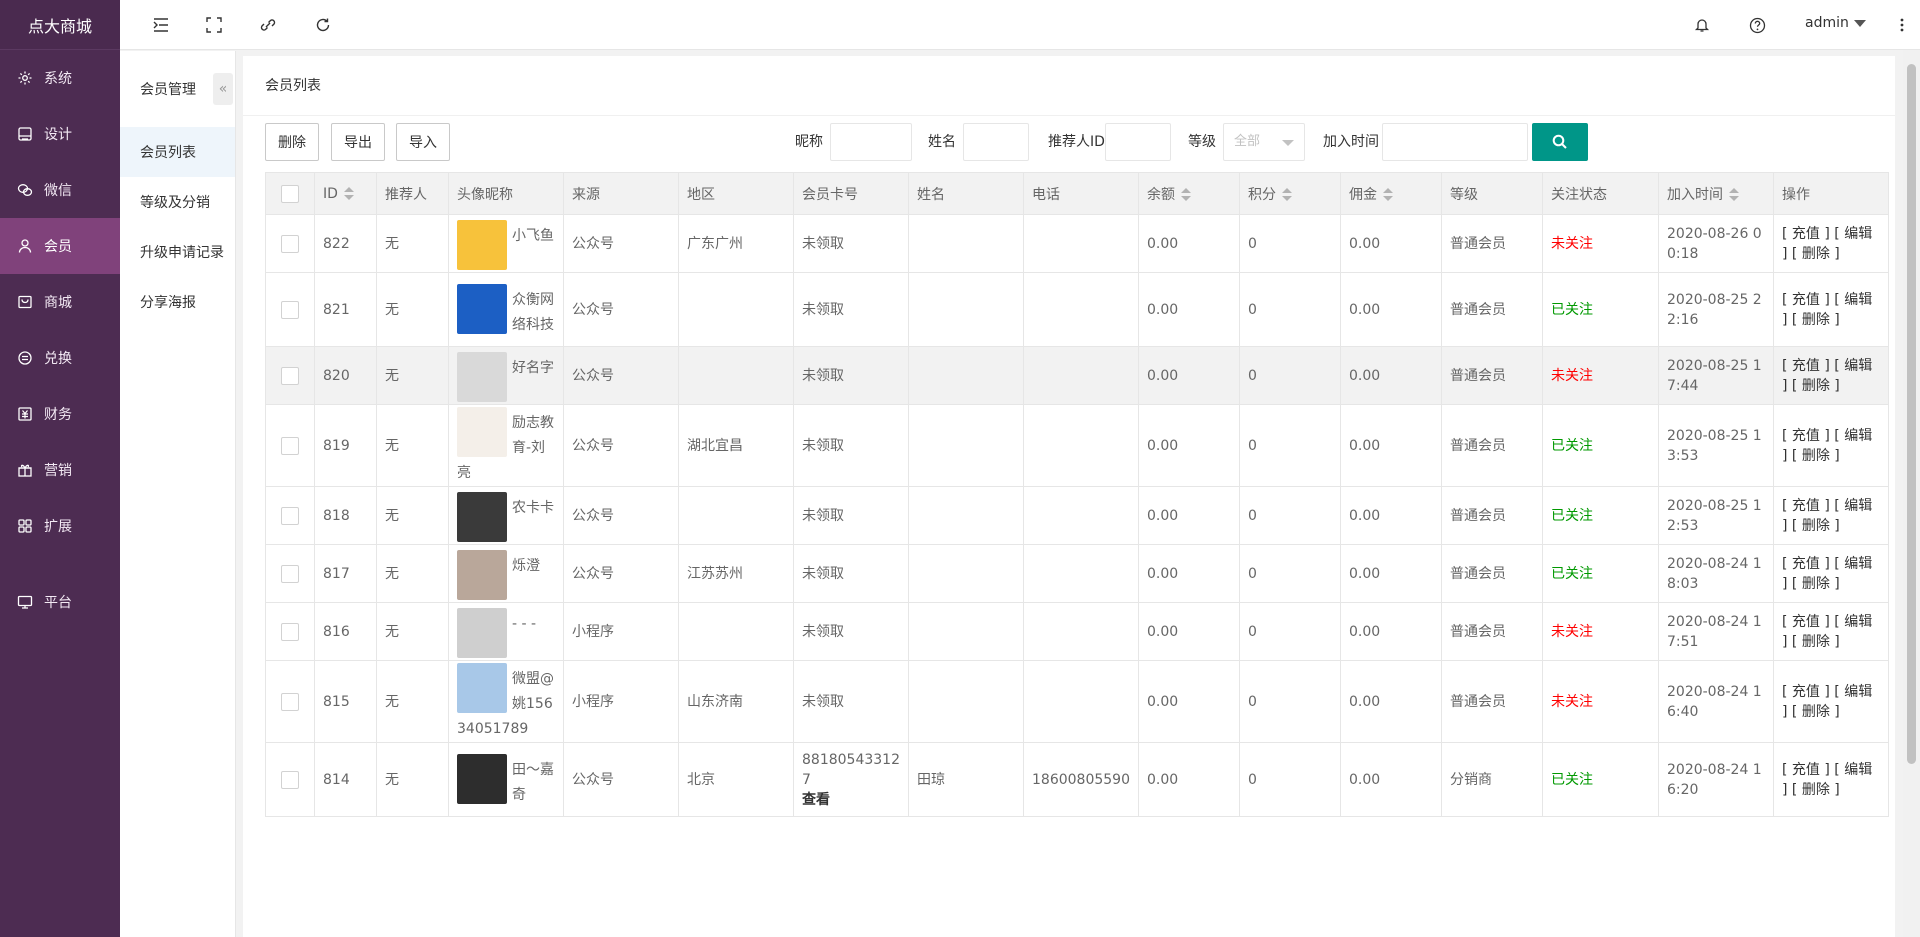 The height and width of the screenshot is (937, 1920). Describe the element at coordinates (412, 631) in the screenshot. I see `cell-referrer: 无` at that location.